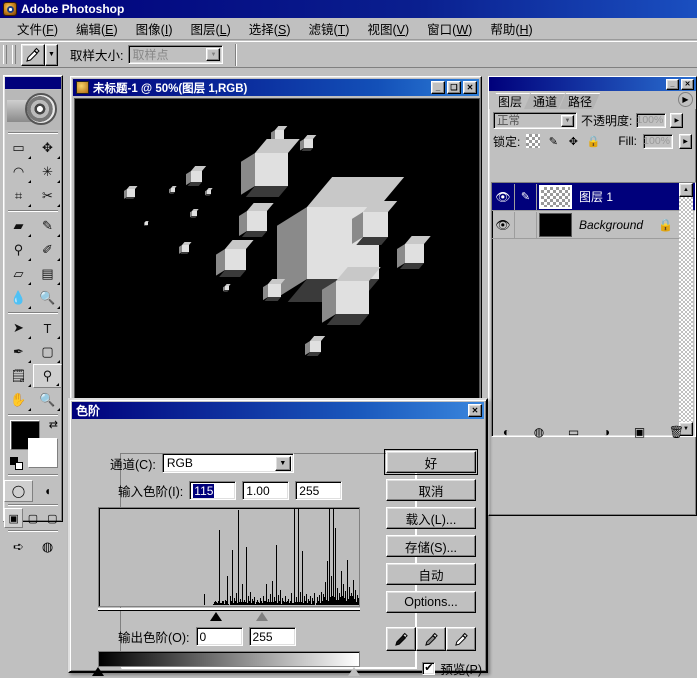 The width and height of the screenshot is (697, 678). What do you see at coordinates (18, 352) in the screenshot?
I see `pen-tool: ✒` at bounding box center [18, 352].